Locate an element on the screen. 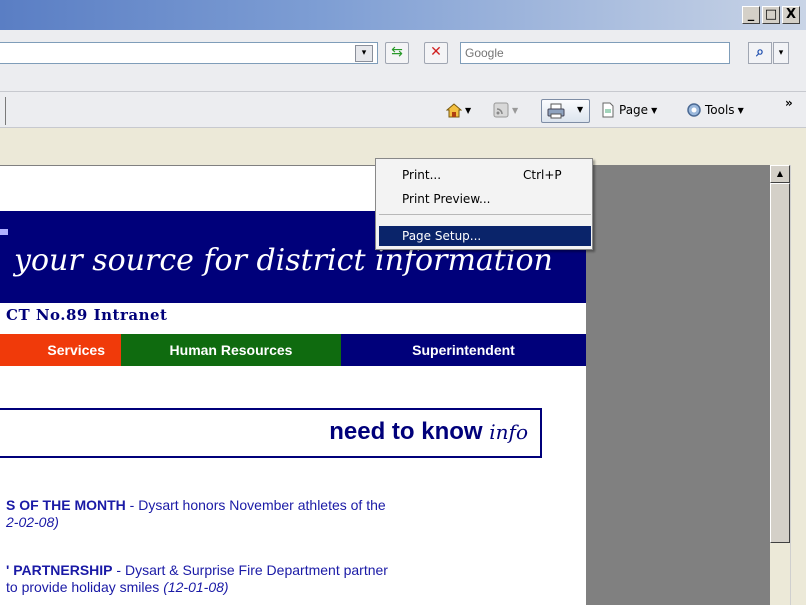 The image size is (806, 605). news-text: to provide holiday smiles is located at coordinates (85, 587).